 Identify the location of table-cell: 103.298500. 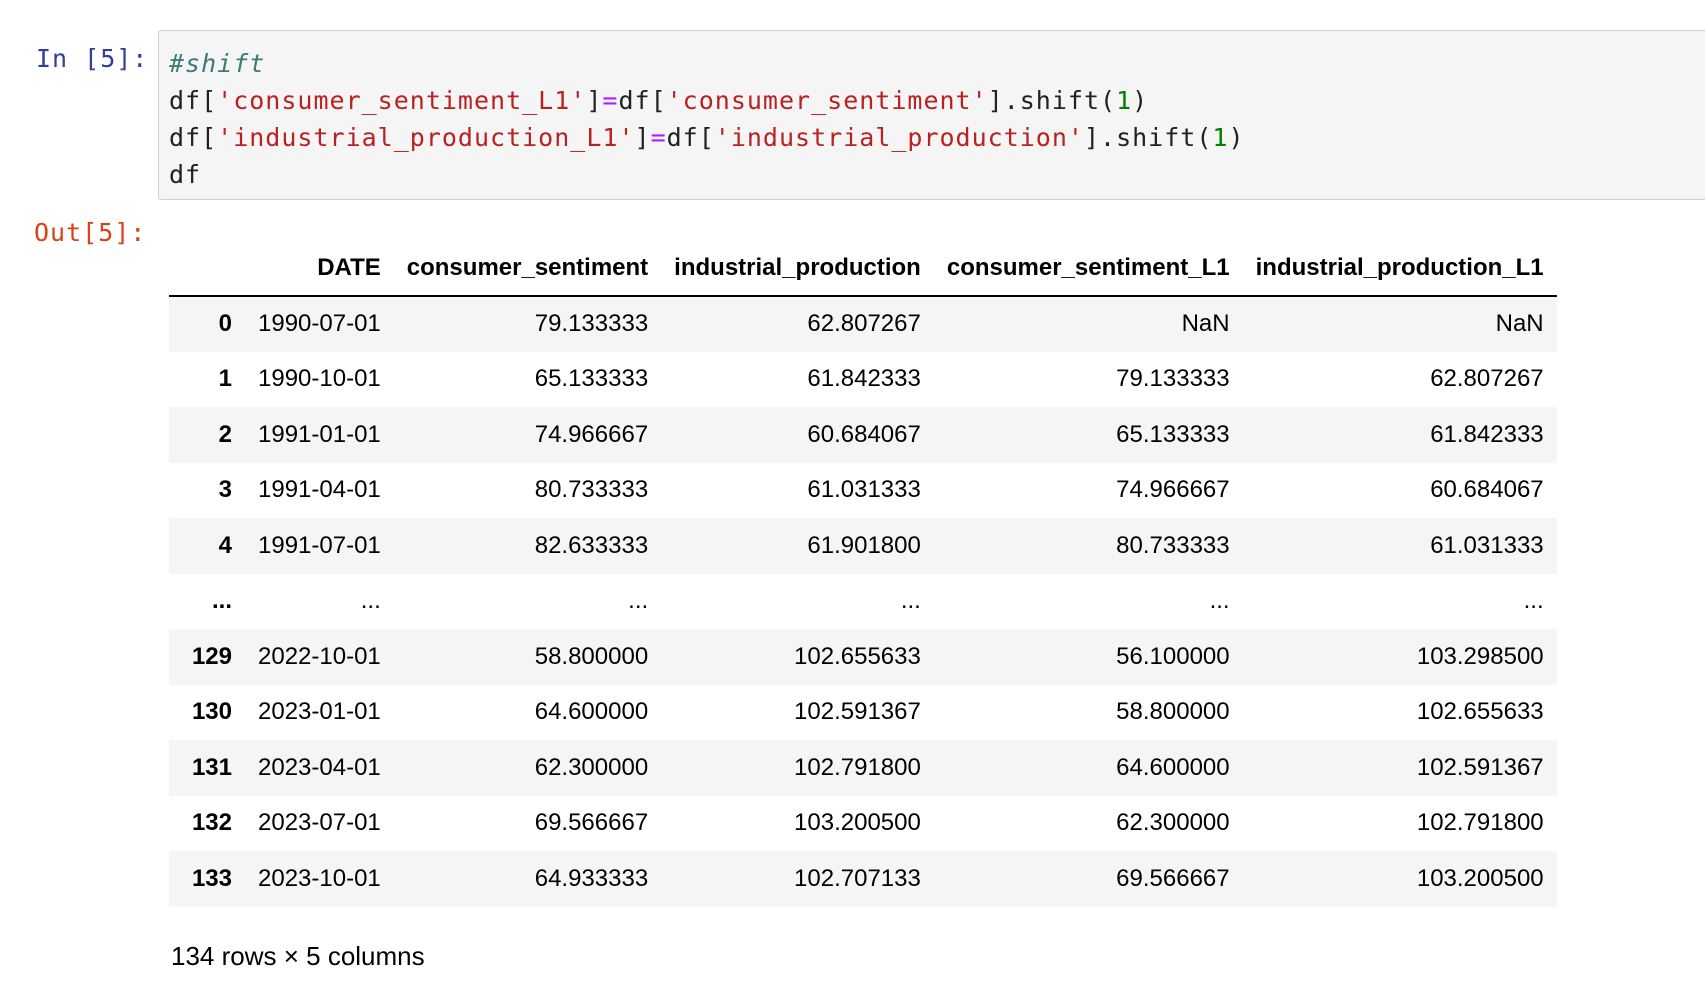
(1480, 656).